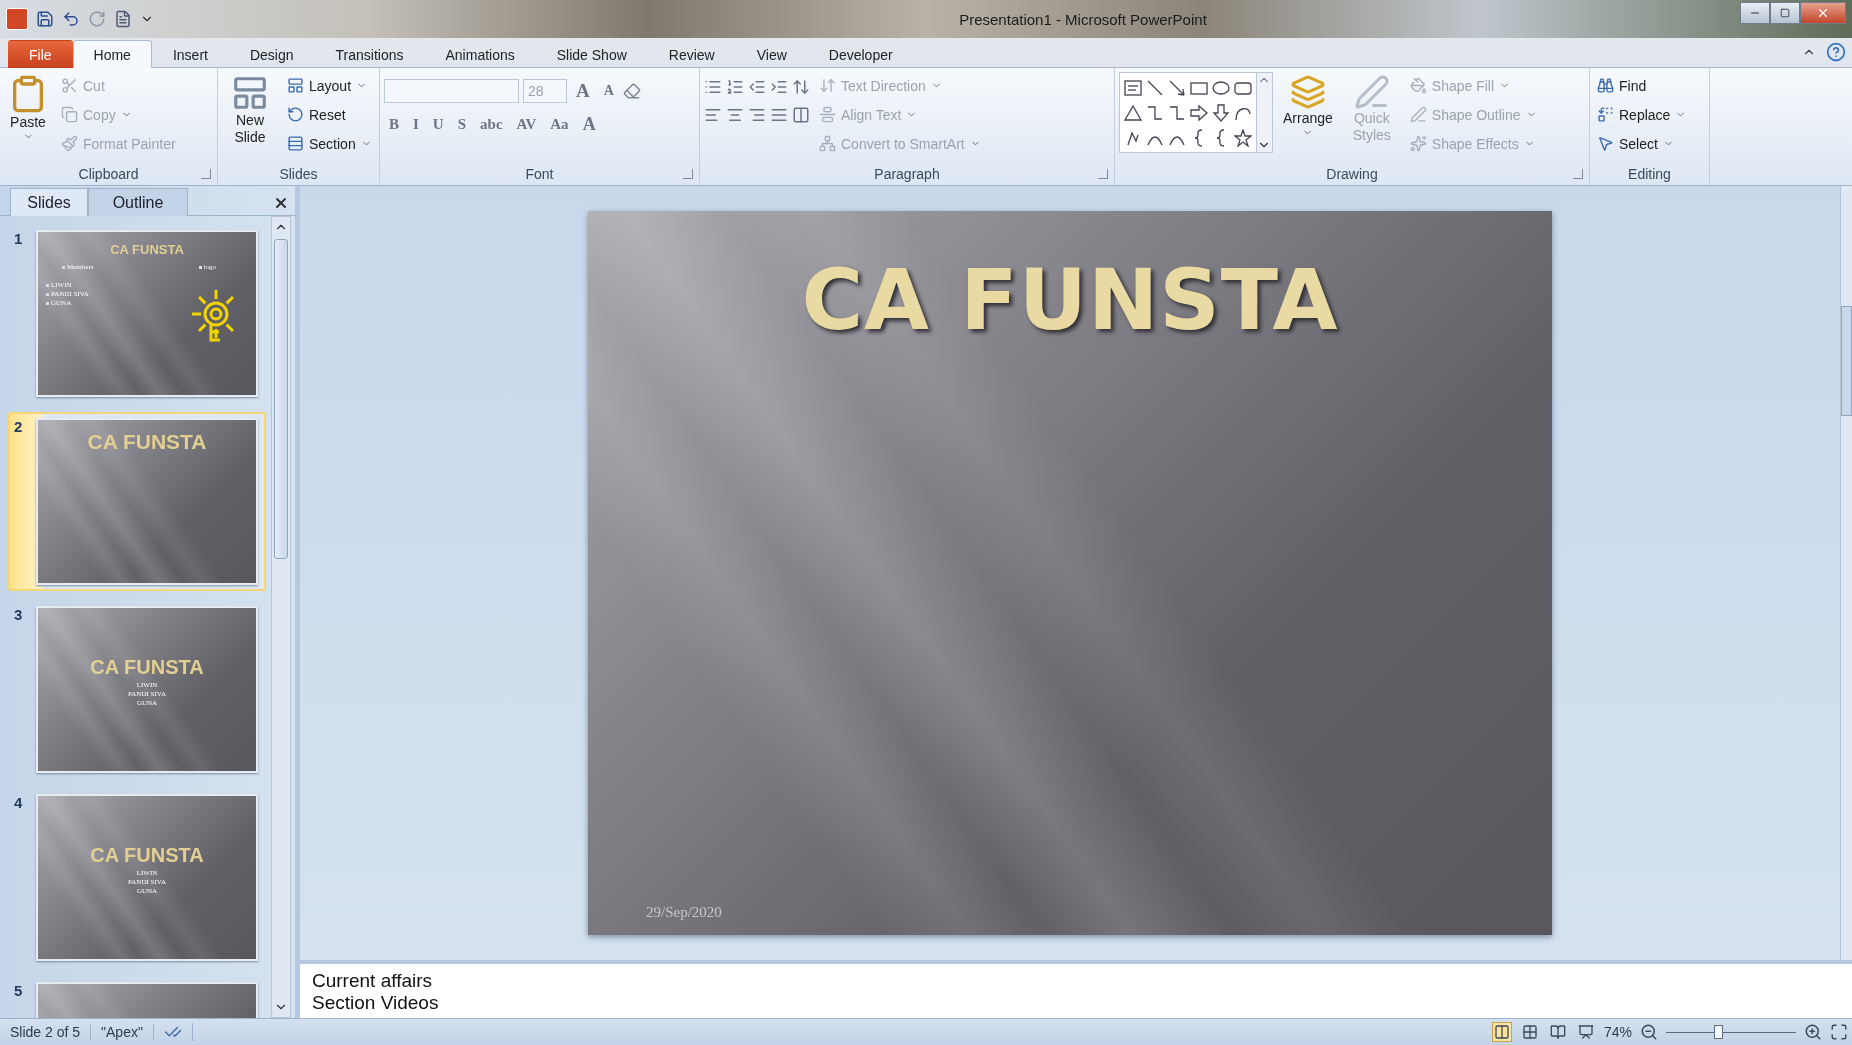  What do you see at coordinates (46, 1032) in the screenshot?
I see `slide-count: Slide 2 of 5` at bounding box center [46, 1032].